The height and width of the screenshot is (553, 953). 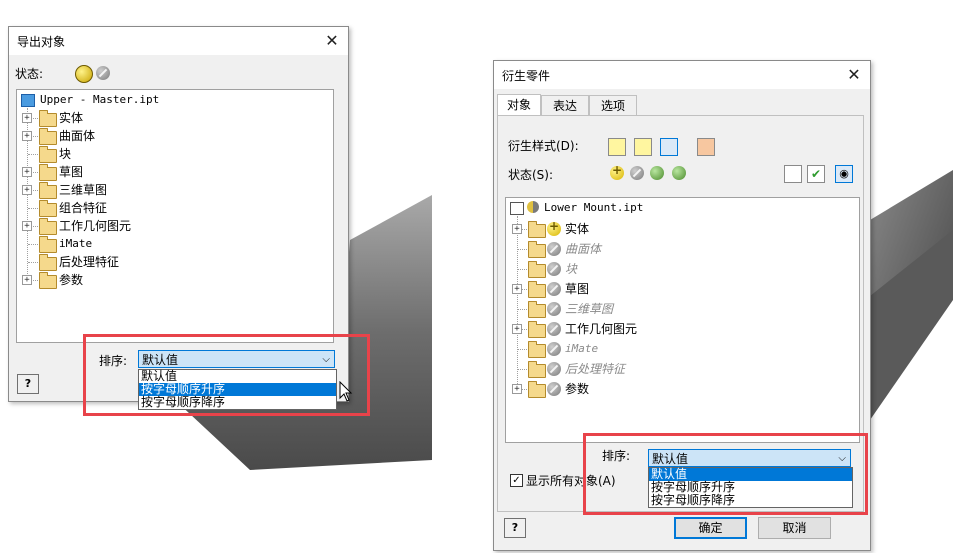 I want to click on tree-node: 三维草图, so click(x=671, y=309).